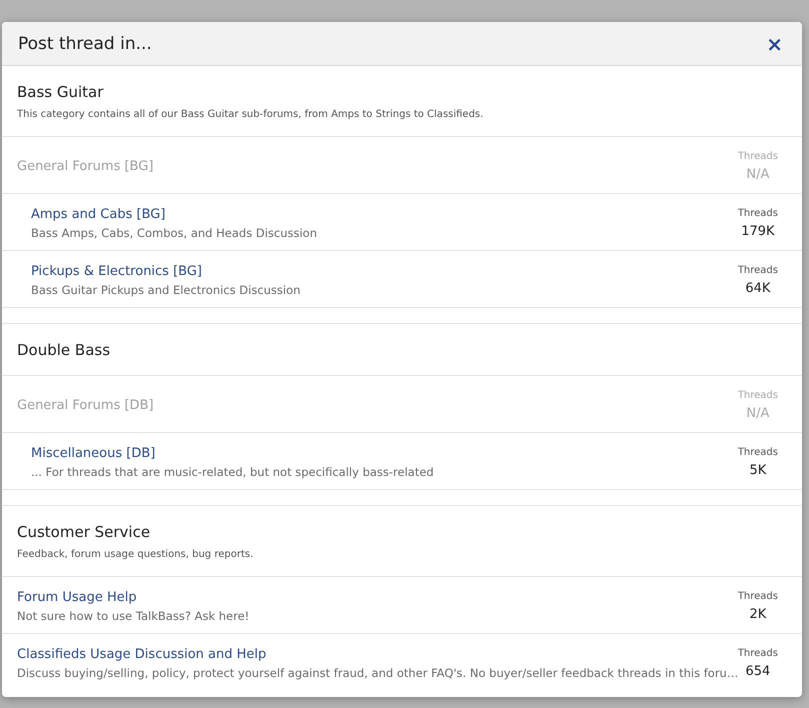  Describe the element at coordinates (758, 231) in the screenshot. I see `threads-count: 179K` at that location.